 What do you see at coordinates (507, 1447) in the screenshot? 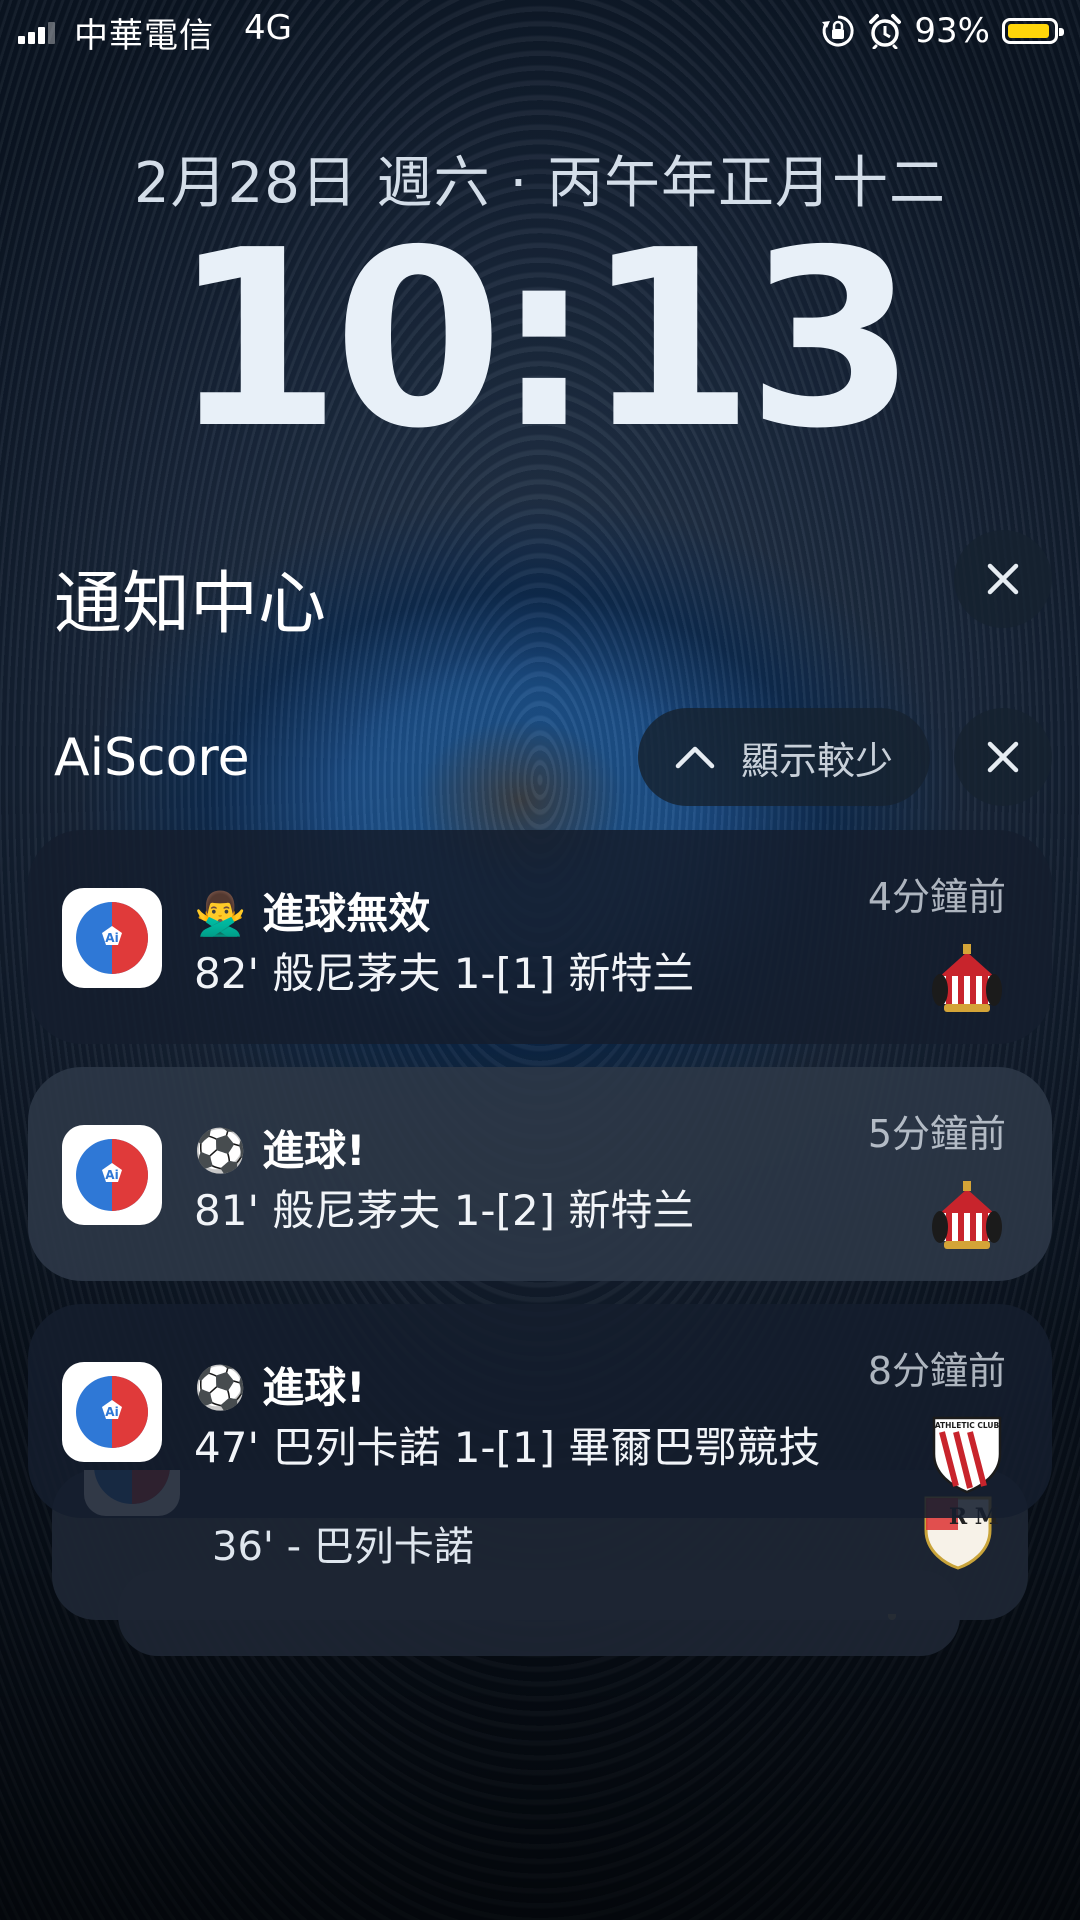
I see `notification-body: 47' 巴列卡諾 1-[1] 畢爾巴鄂競技` at bounding box center [507, 1447].